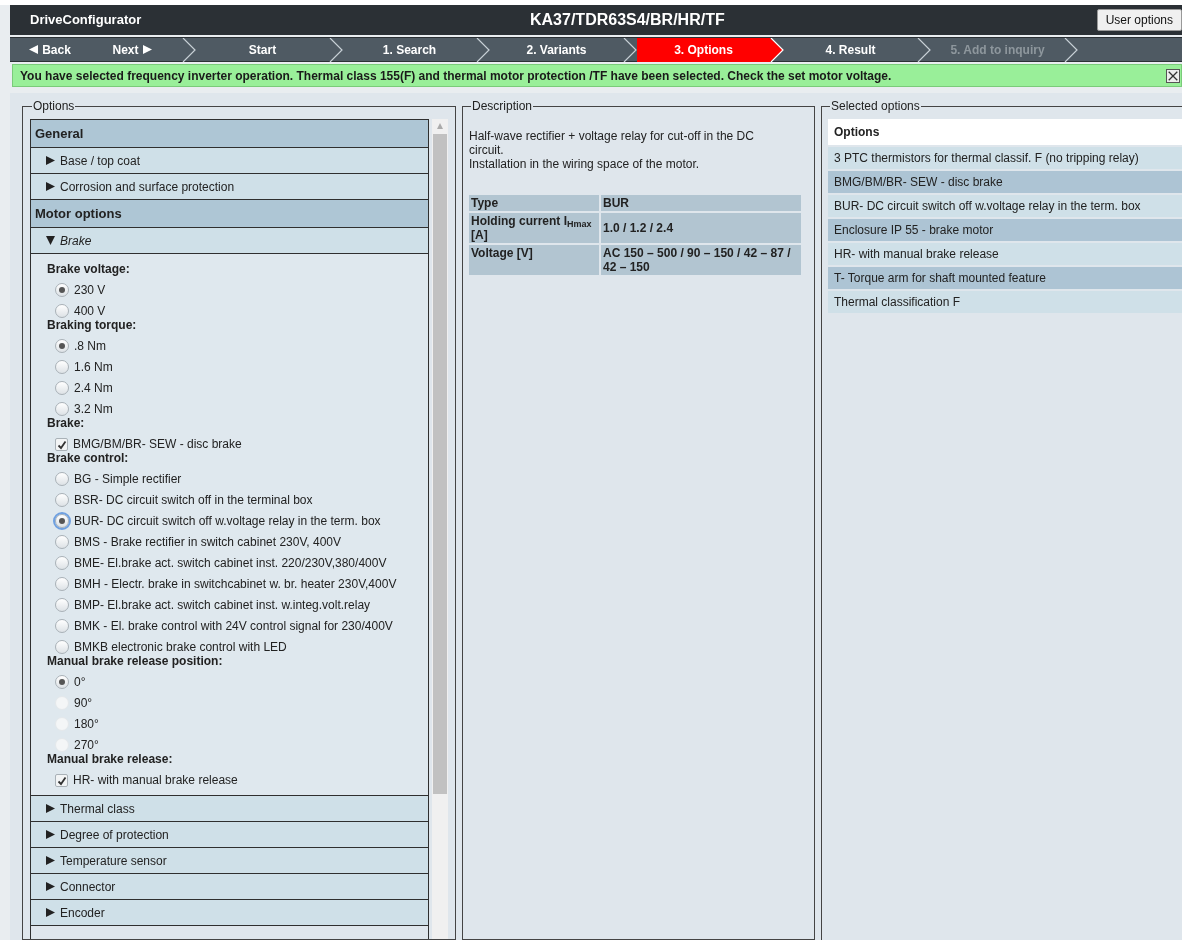  I want to click on description-text: Half-wave rectifier + voltage relay for cut-off in the DC circuit., so click(612, 143).